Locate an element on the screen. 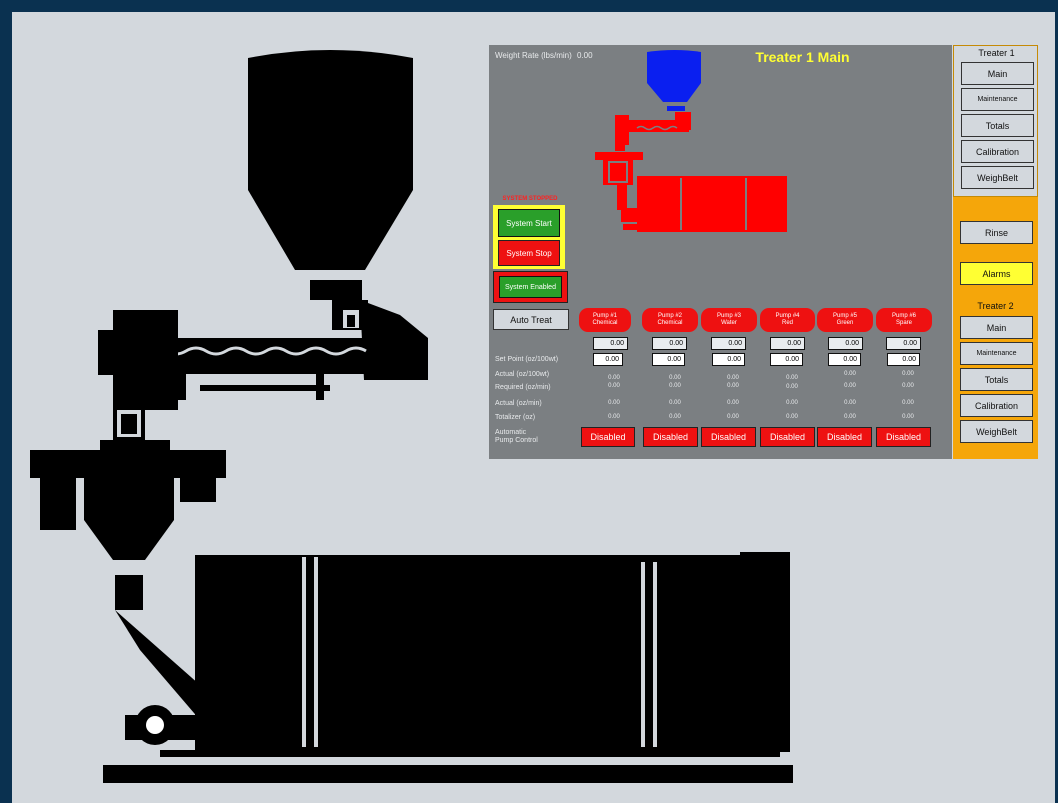 This screenshot has width=1058, height=803. actual-oz-min-label: Actual (oz/min) is located at coordinates (518, 403).